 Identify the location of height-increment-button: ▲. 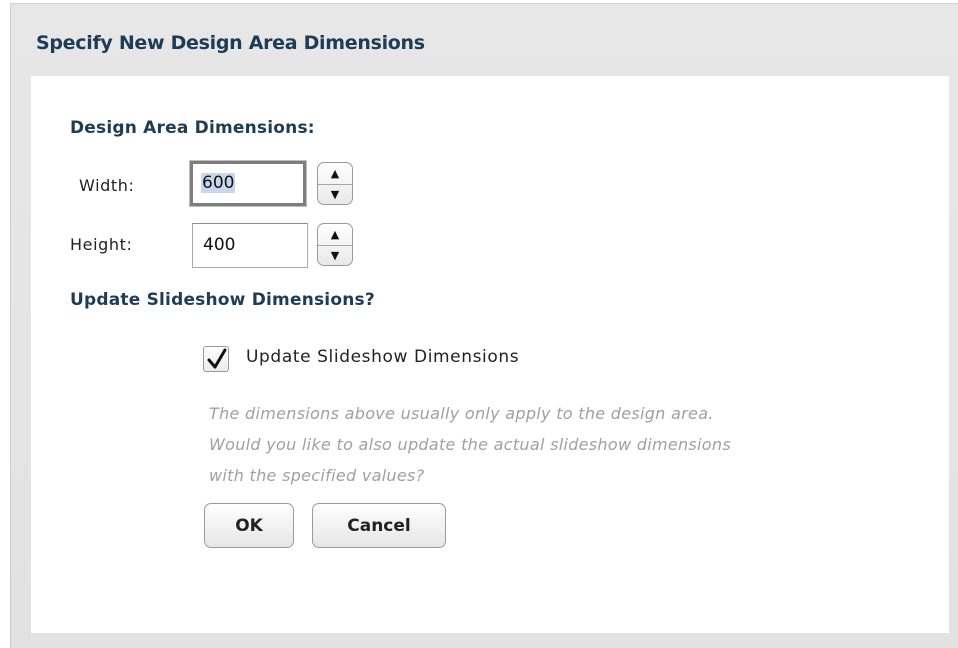
(335, 235).